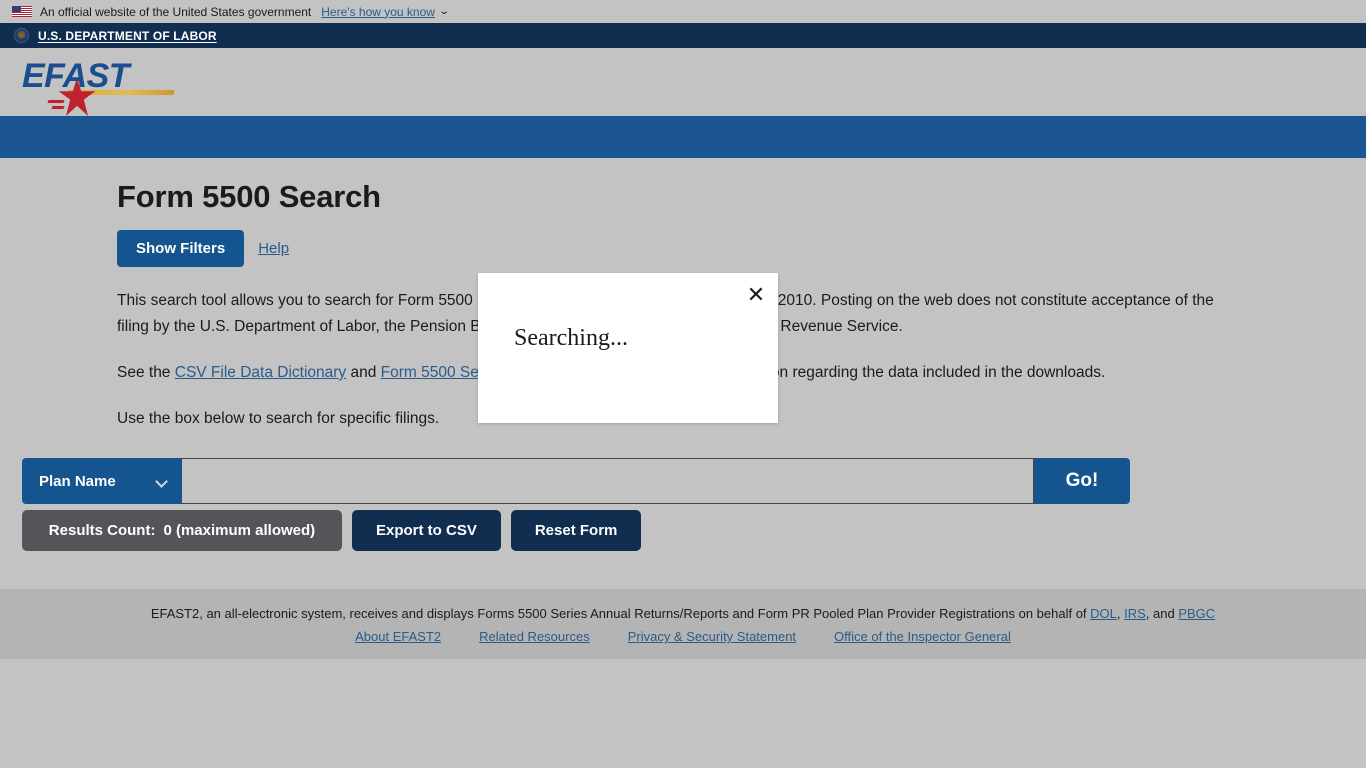 The image size is (1366, 768). What do you see at coordinates (127, 36) in the screenshot?
I see `dol-title-link: U.S. DEPARTMENT OF LABOR` at bounding box center [127, 36].